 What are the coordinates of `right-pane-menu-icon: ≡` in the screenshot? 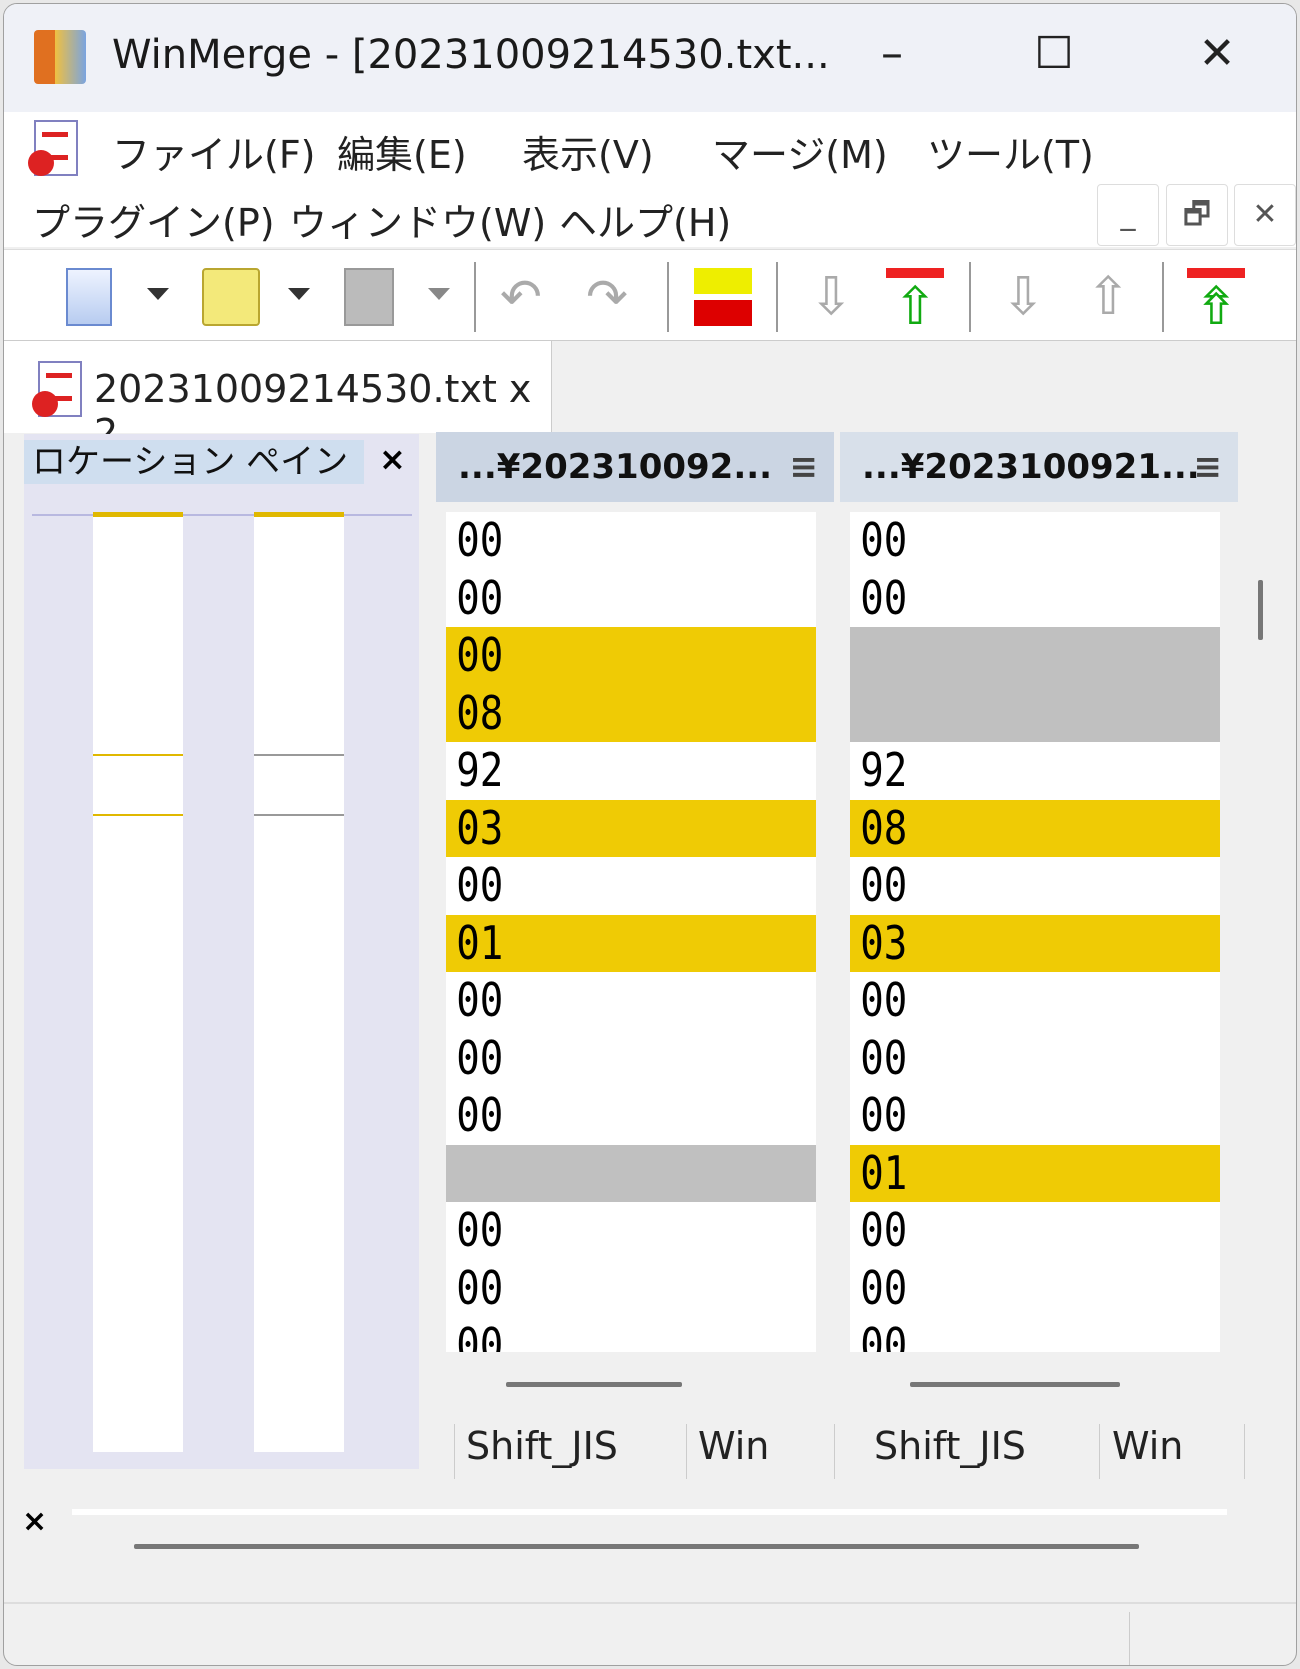 It's located at (1208, 467).